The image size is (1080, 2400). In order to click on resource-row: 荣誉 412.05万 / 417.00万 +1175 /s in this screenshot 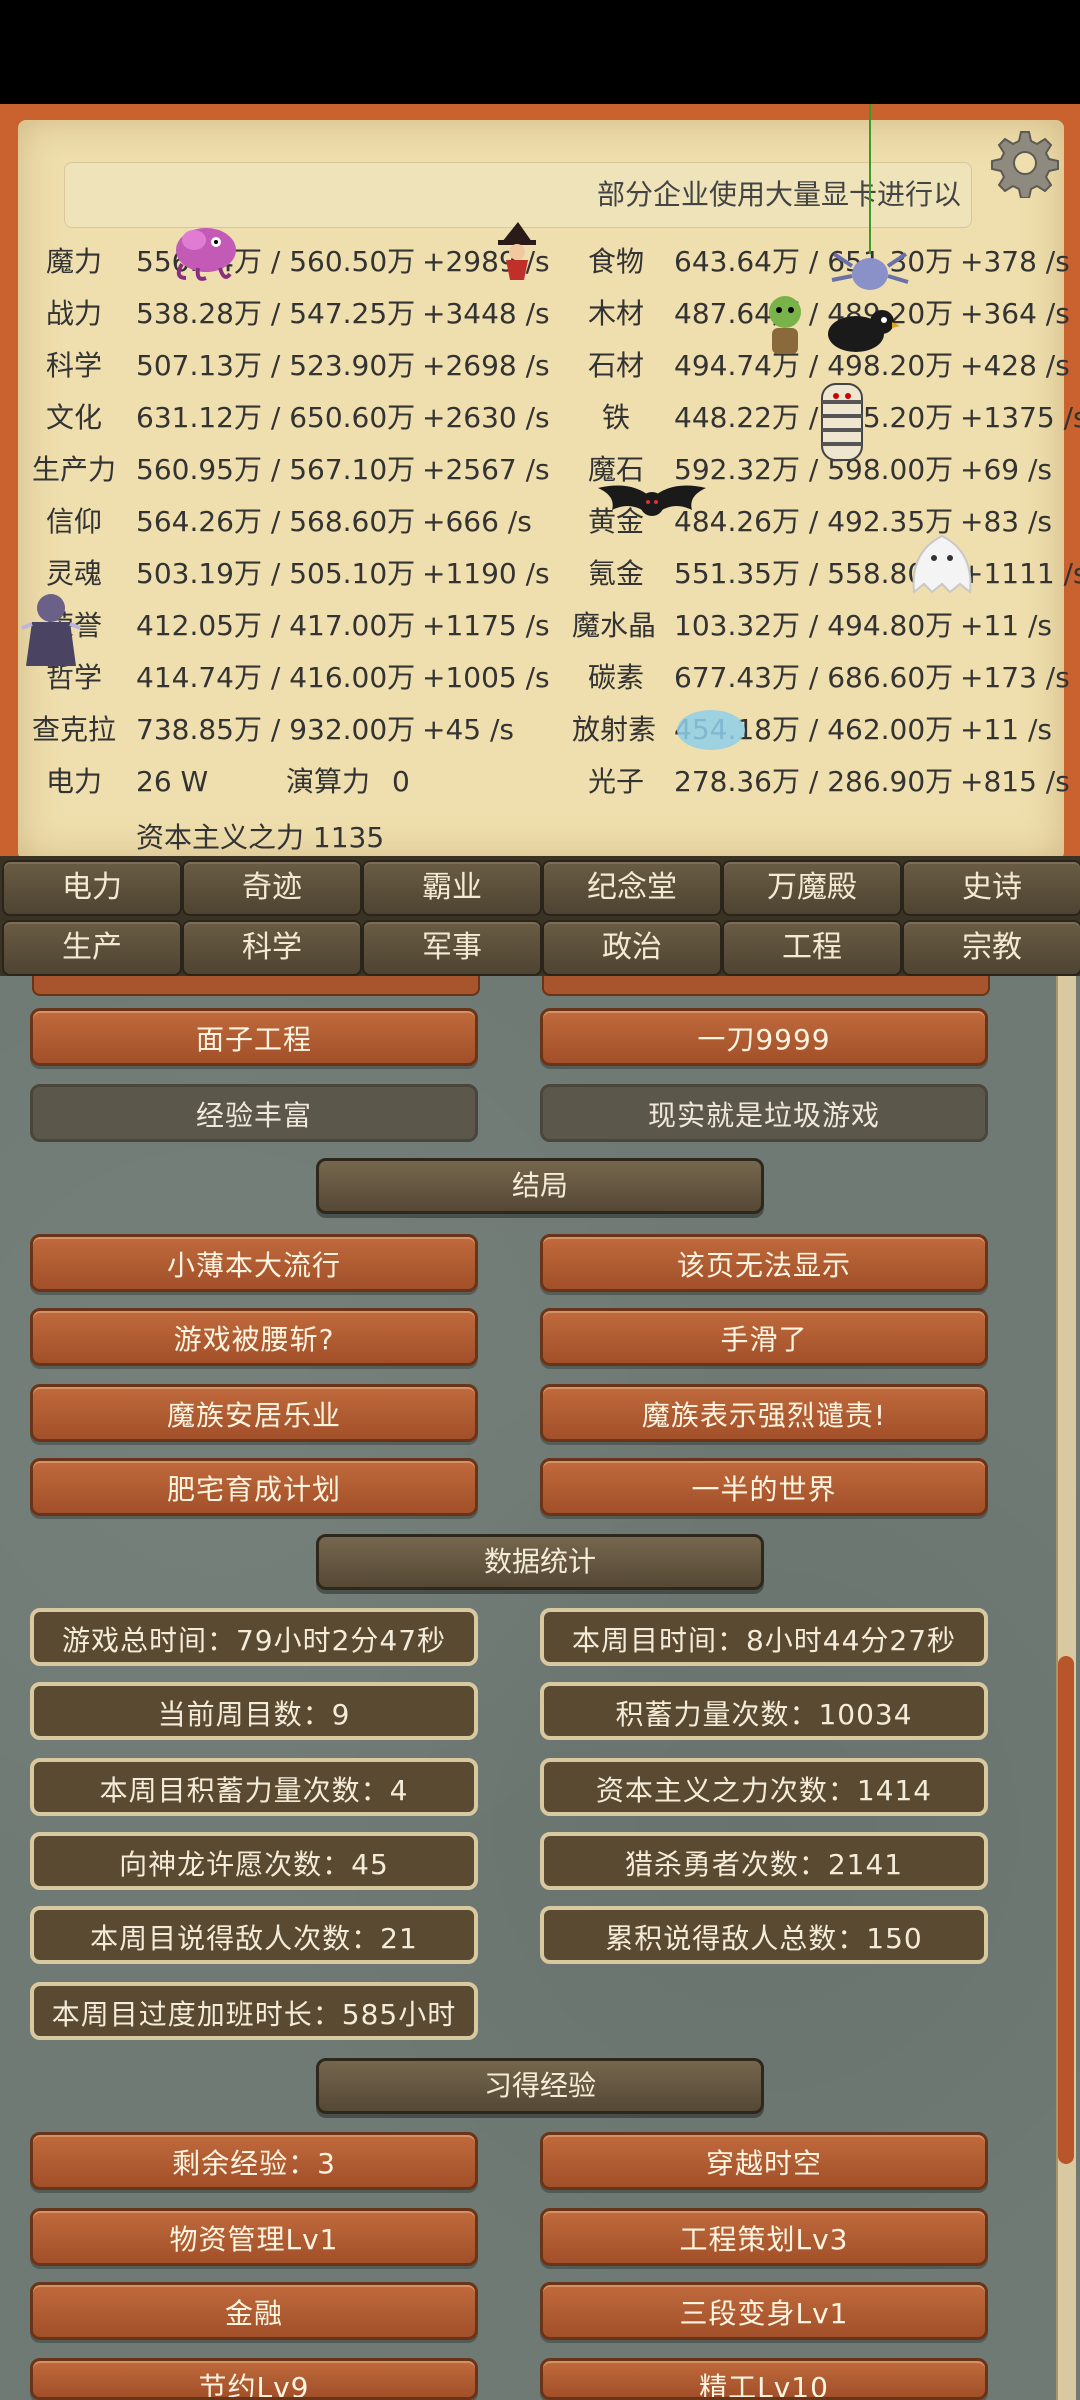, I will do `click(280, 626)`.